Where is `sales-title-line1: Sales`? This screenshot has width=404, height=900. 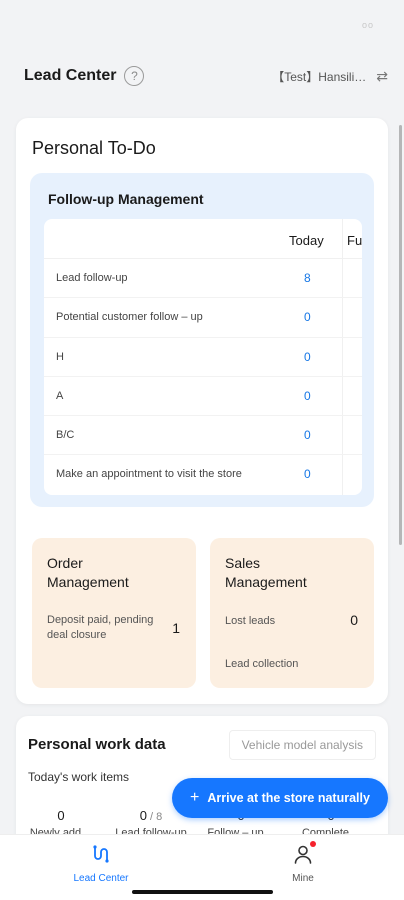
sales-title-line1: Sales is located at coordinates (243, 563).